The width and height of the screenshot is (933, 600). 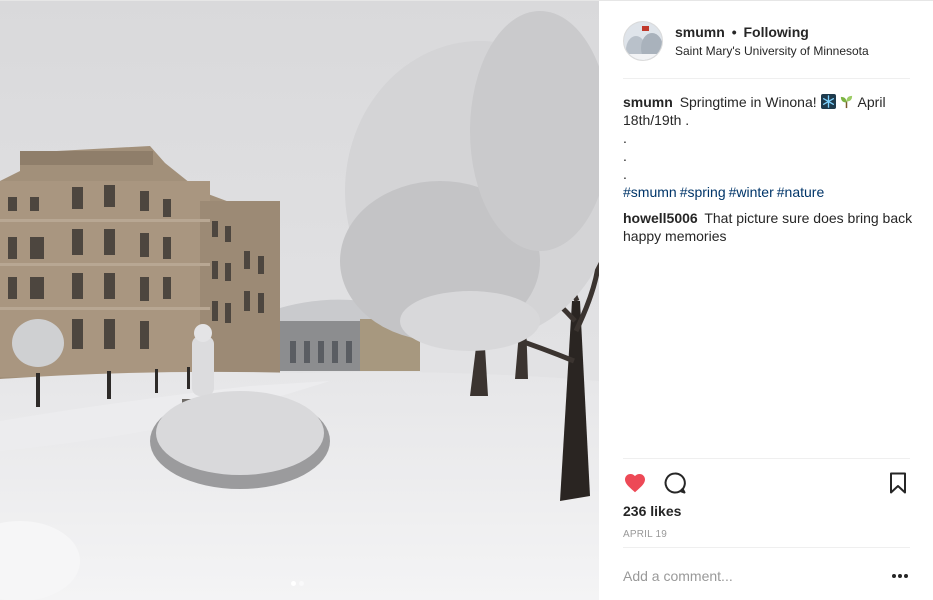 I want to click on heart-icon, so click(x=635, y=483).